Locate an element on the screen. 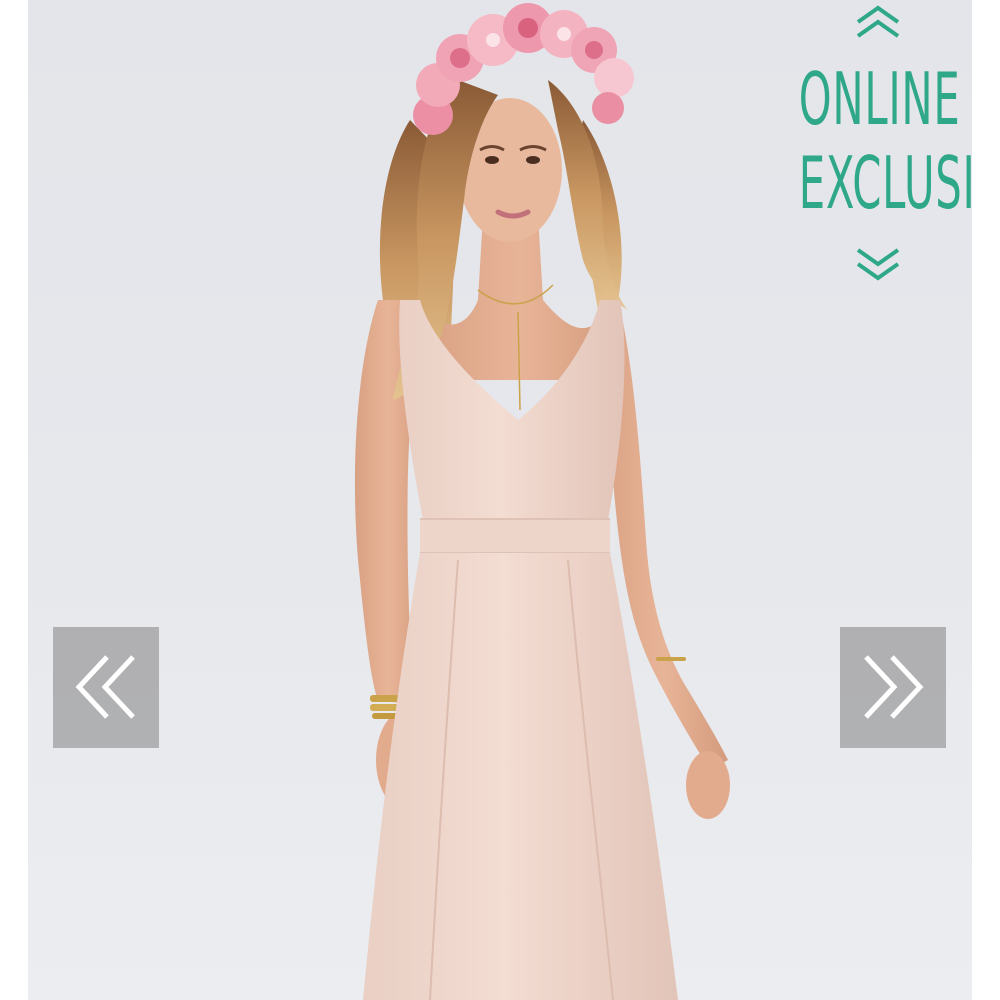  double-chevron-down-icon is located at coordinates (878, 264).